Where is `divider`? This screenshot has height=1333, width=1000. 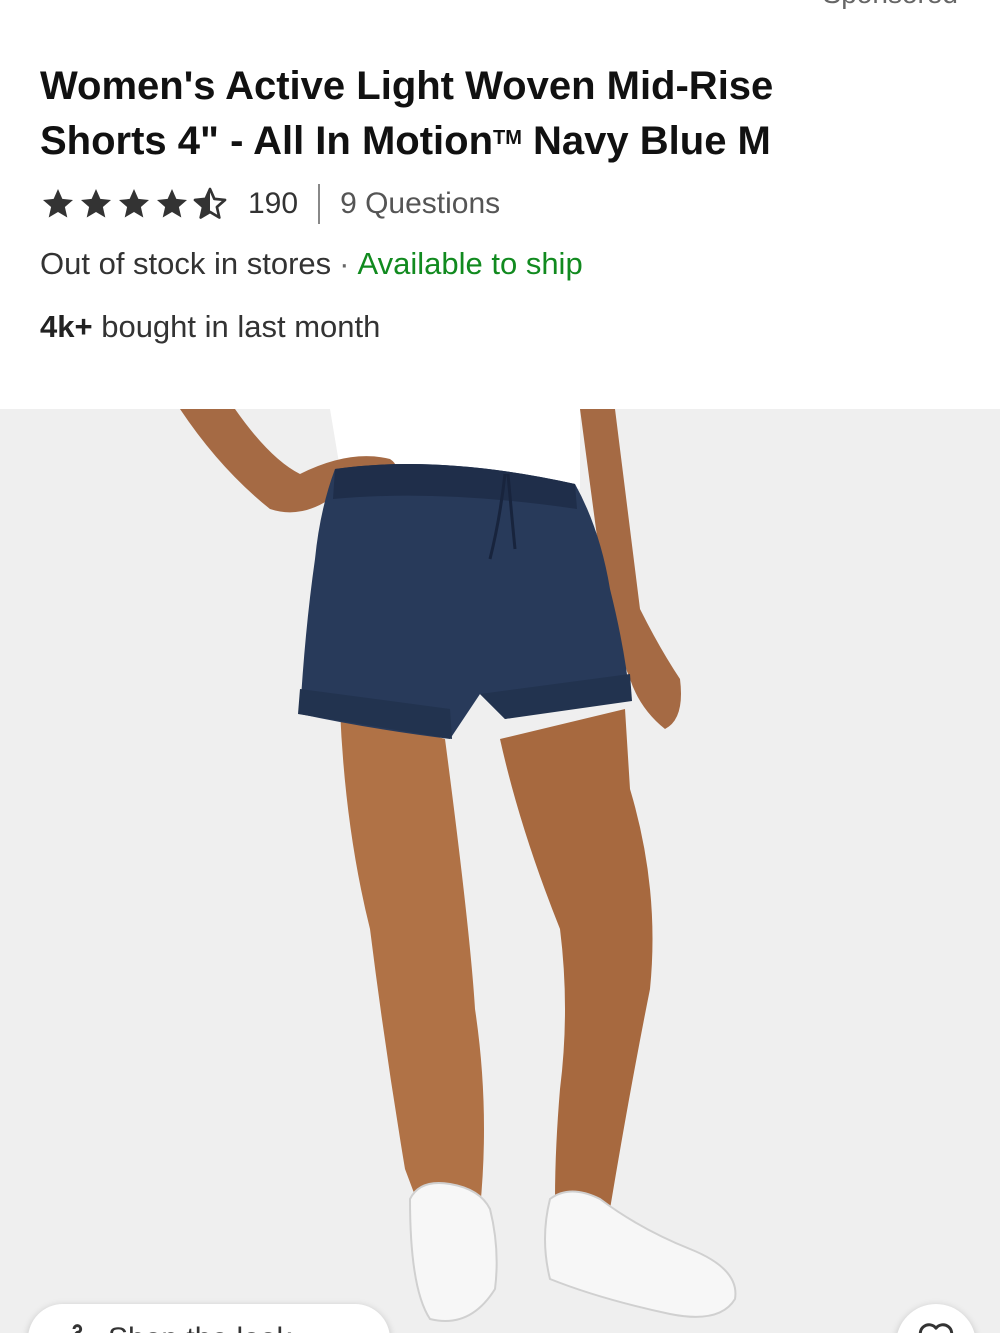
divider is located at coordinates (319, 204).